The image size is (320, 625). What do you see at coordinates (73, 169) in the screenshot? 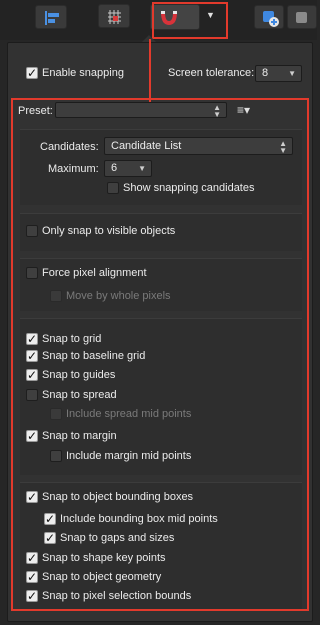
I see `maximum-label: Maximum:` at bounding box center [73, 169].